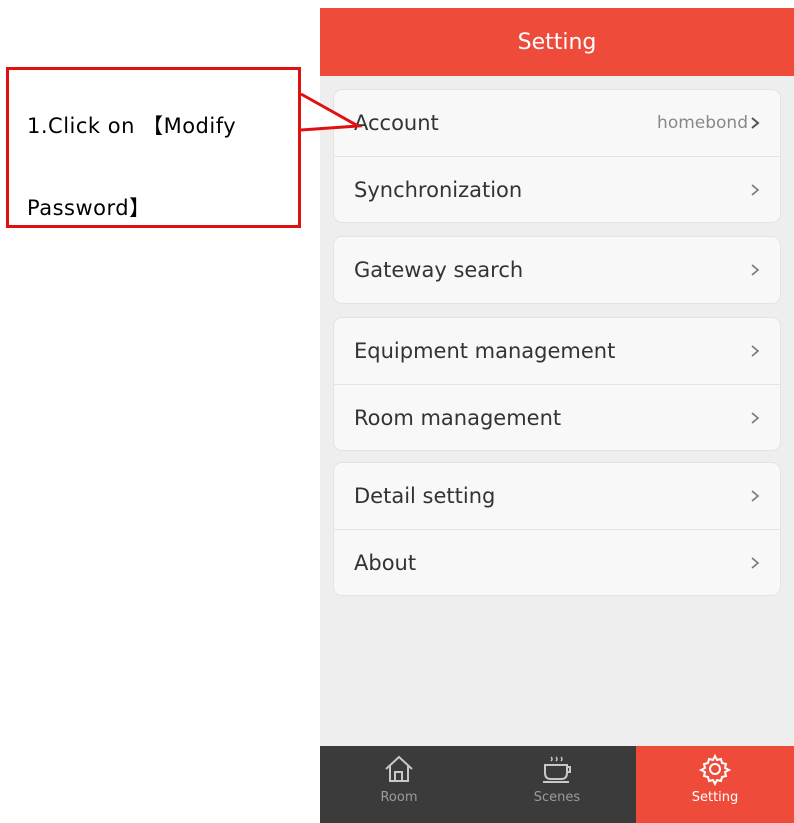 The width and height of the screenshot is (794, 823). I want to click on page-title: Setting, so click(557, 42).